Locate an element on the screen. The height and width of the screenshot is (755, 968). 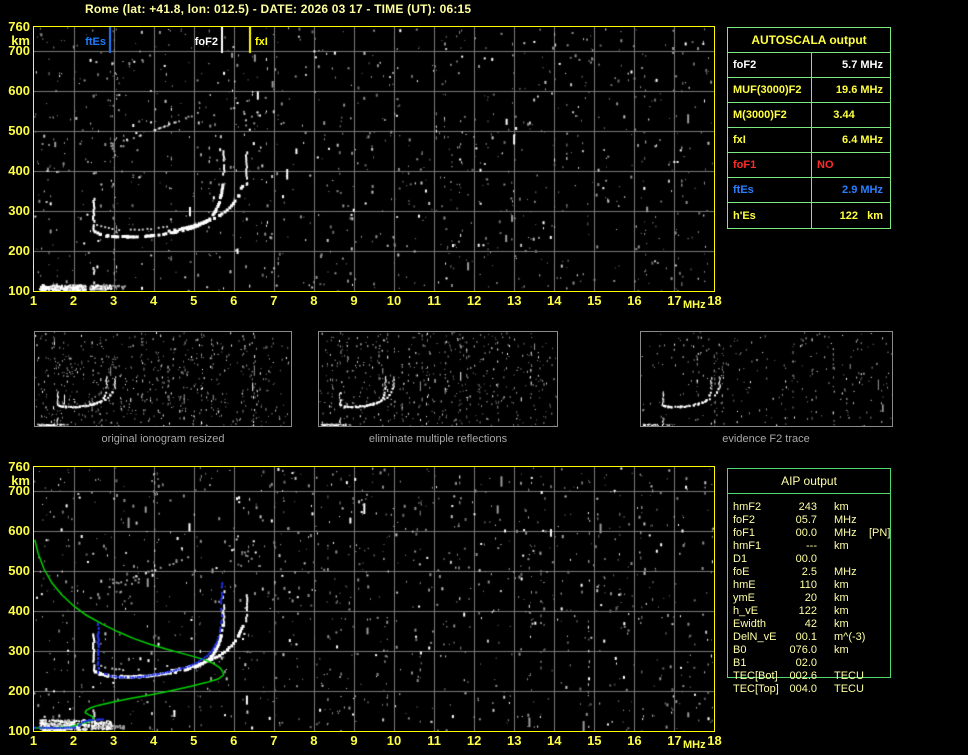
autoscala-param-value: 6.4 MHz is located at coordinates (862, 140).